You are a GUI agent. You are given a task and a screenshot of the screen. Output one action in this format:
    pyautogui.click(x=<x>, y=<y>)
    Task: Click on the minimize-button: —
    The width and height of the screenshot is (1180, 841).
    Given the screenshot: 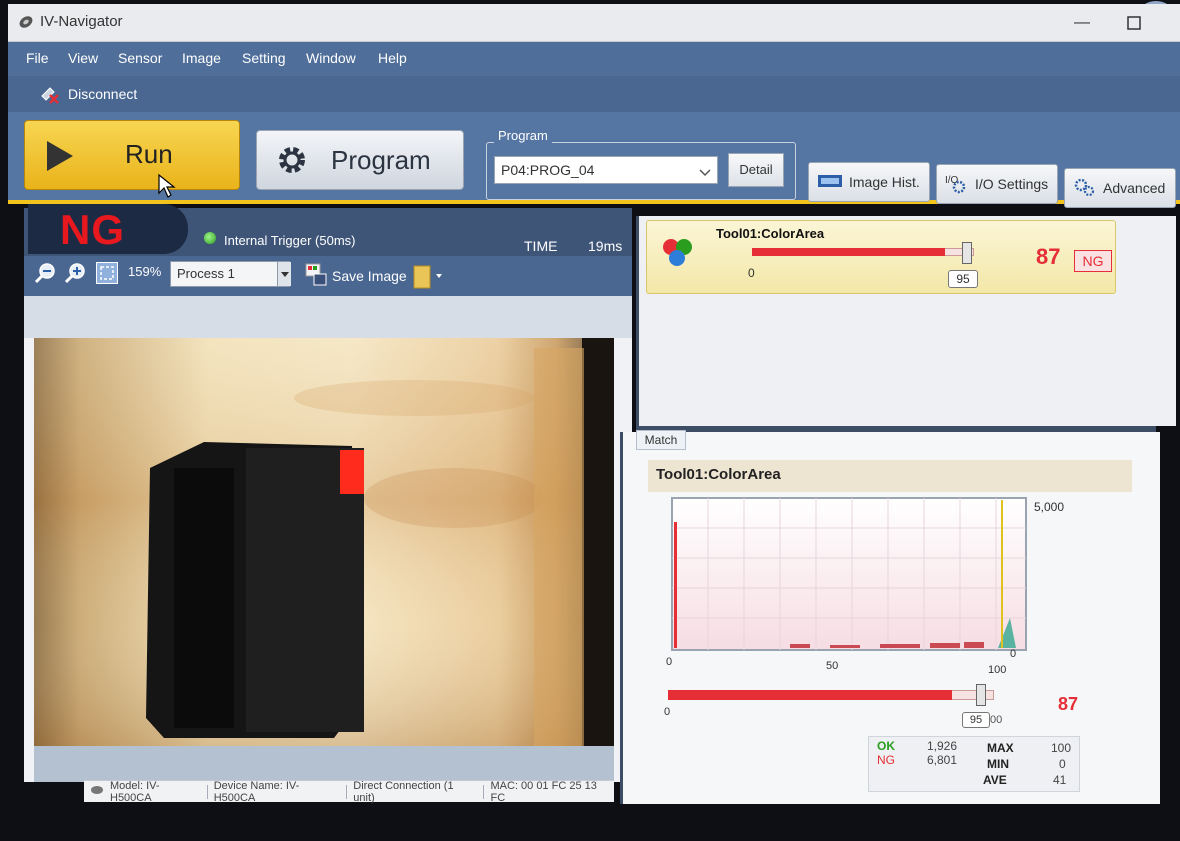 What is the action you would take?
    pyautogui.click(x=1082, y=23)
    